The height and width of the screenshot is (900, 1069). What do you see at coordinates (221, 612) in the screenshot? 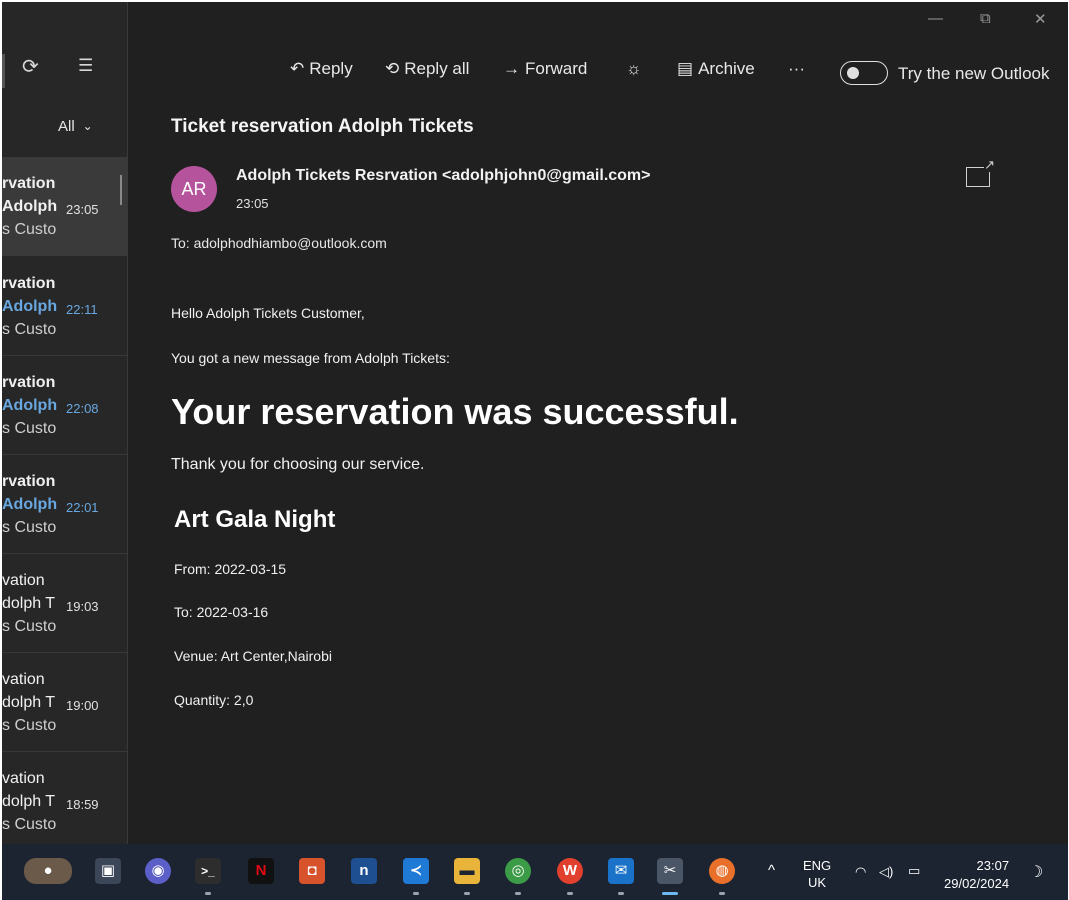
I see `event-end-date: To: 2022-03-16` at bounding box center [221, 612].